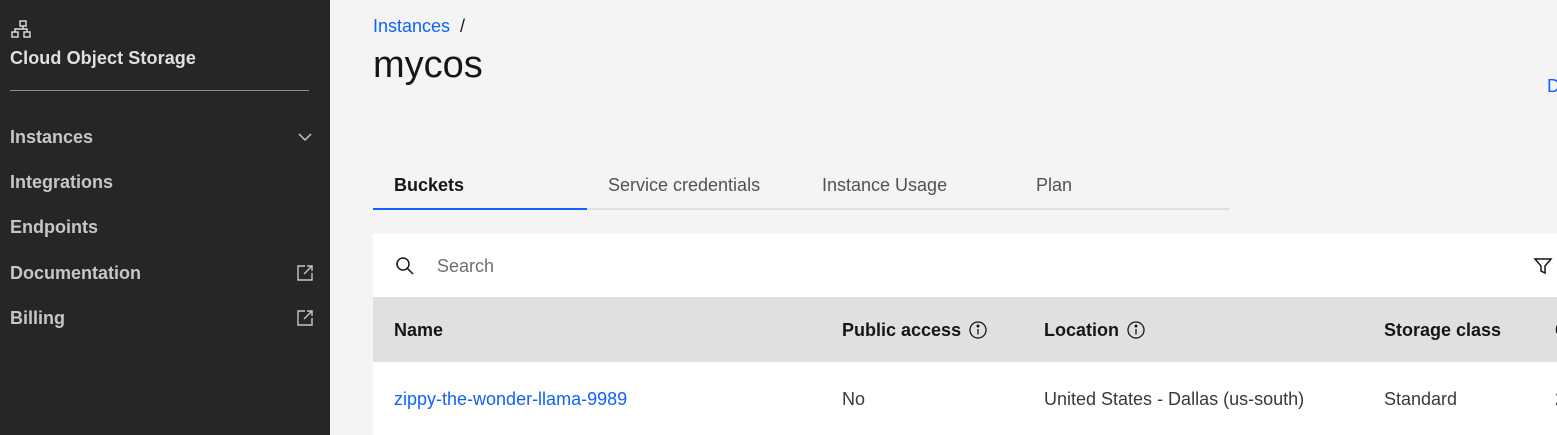 The height and width of the screenshot is (435, 1557). Describe the element at coordinates (510, 398) in the screenshot. I see `bucket-name-link: zippy-the-wonder-llama-9989` at that location.